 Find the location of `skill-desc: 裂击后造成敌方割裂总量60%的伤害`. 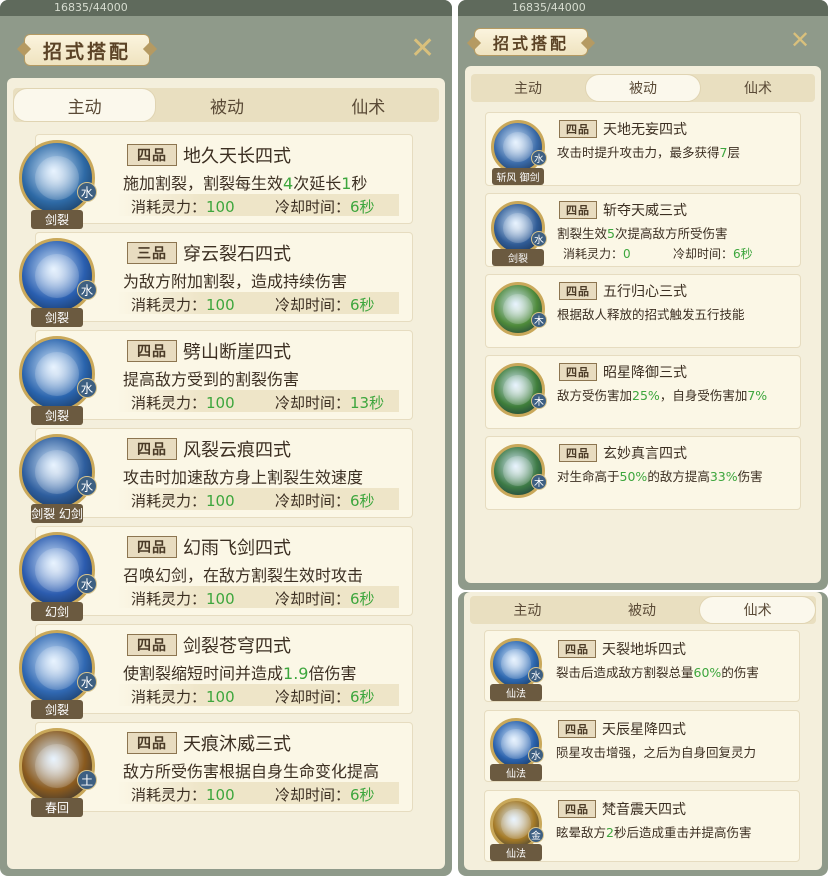

skill-desc: 裂击后造成敌方割裂总量60%的伤害 is located at coordinates (657, 671).